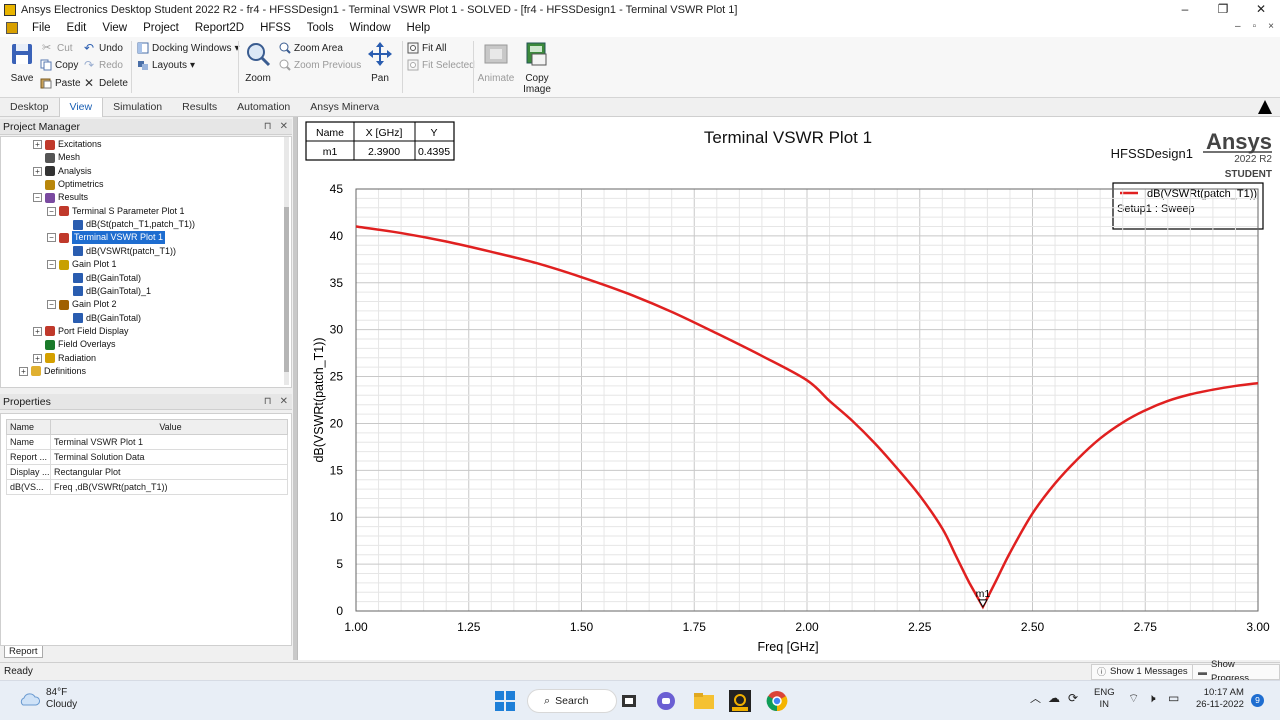  Describe the element at coordinates (81, 331) in the screenshot. I see `tree-item: + Port Field Display` at that location.